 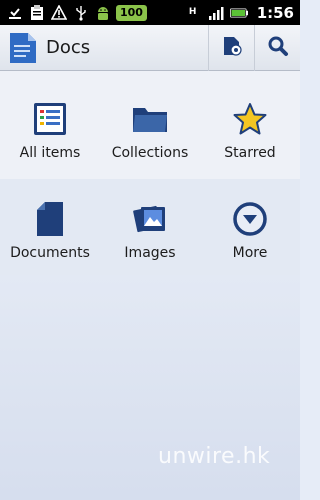 What do you see at coordinates (68, 47) in the screenshot?
I see `app-title: Docs` at bounding box center [68, 47].